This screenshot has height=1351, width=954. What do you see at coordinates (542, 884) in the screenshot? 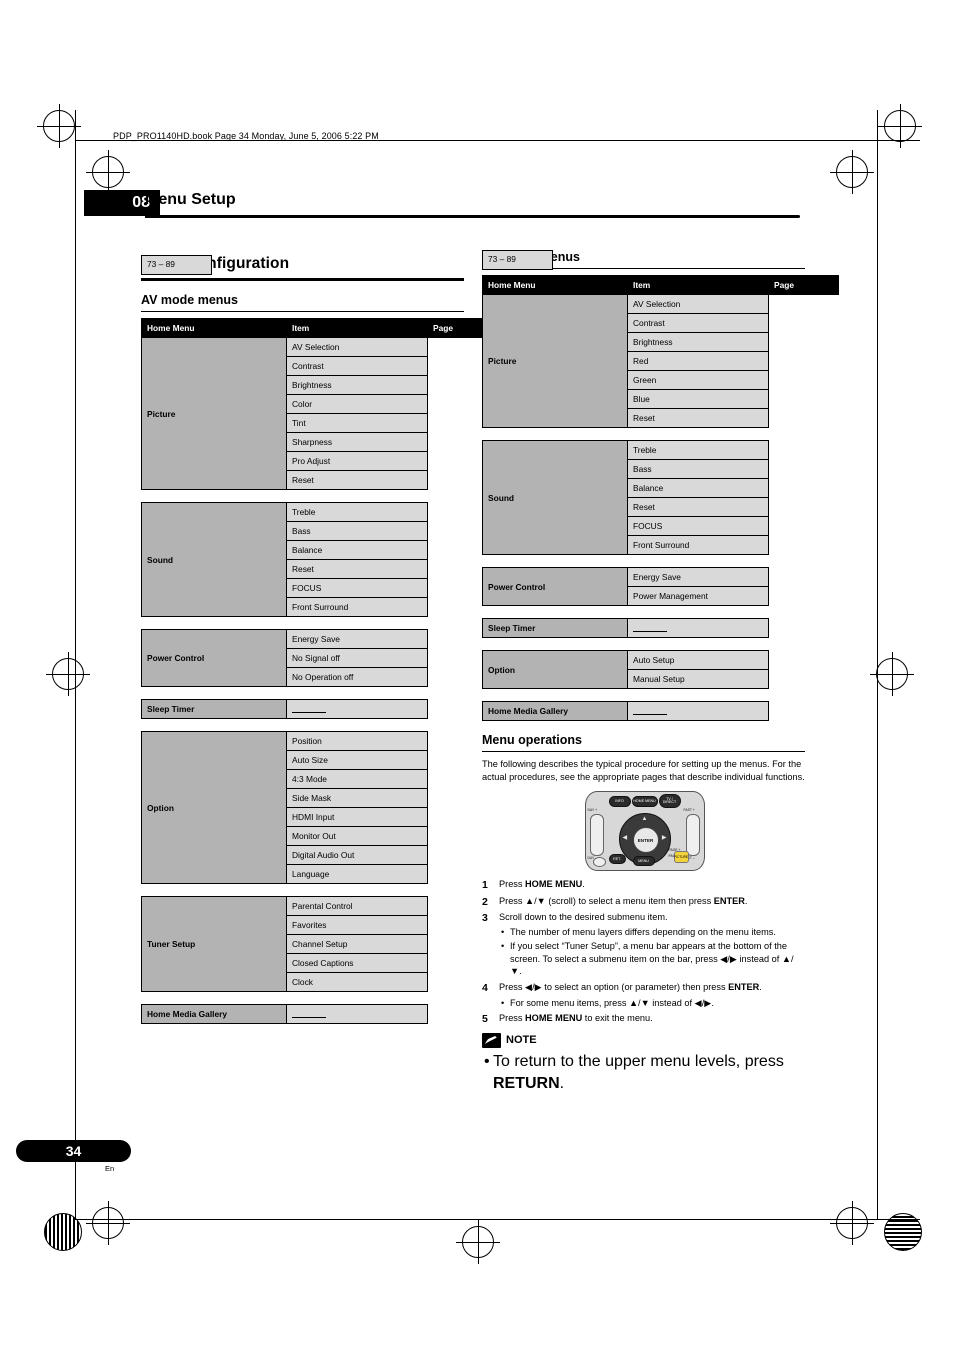
I see `step-text: Press HOME MENU.` at bounding box center [542, 884].